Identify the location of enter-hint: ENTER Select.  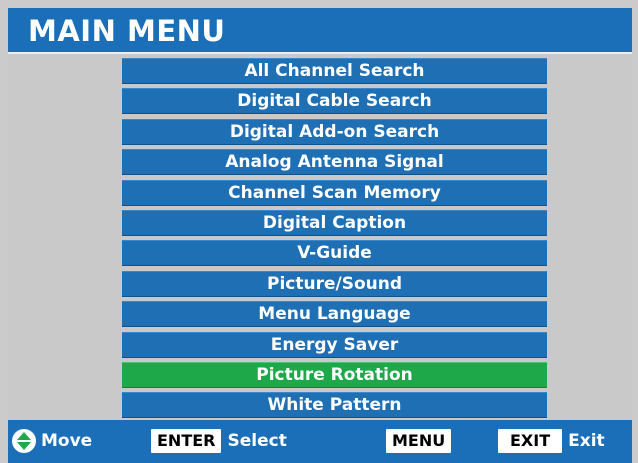
(219, 441).